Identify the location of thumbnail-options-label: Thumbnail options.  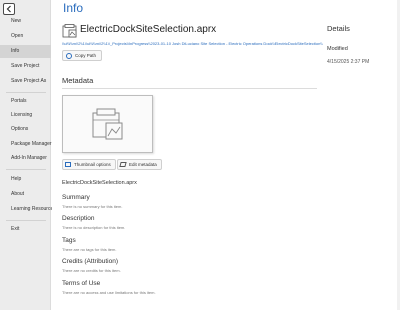
(92, 164).